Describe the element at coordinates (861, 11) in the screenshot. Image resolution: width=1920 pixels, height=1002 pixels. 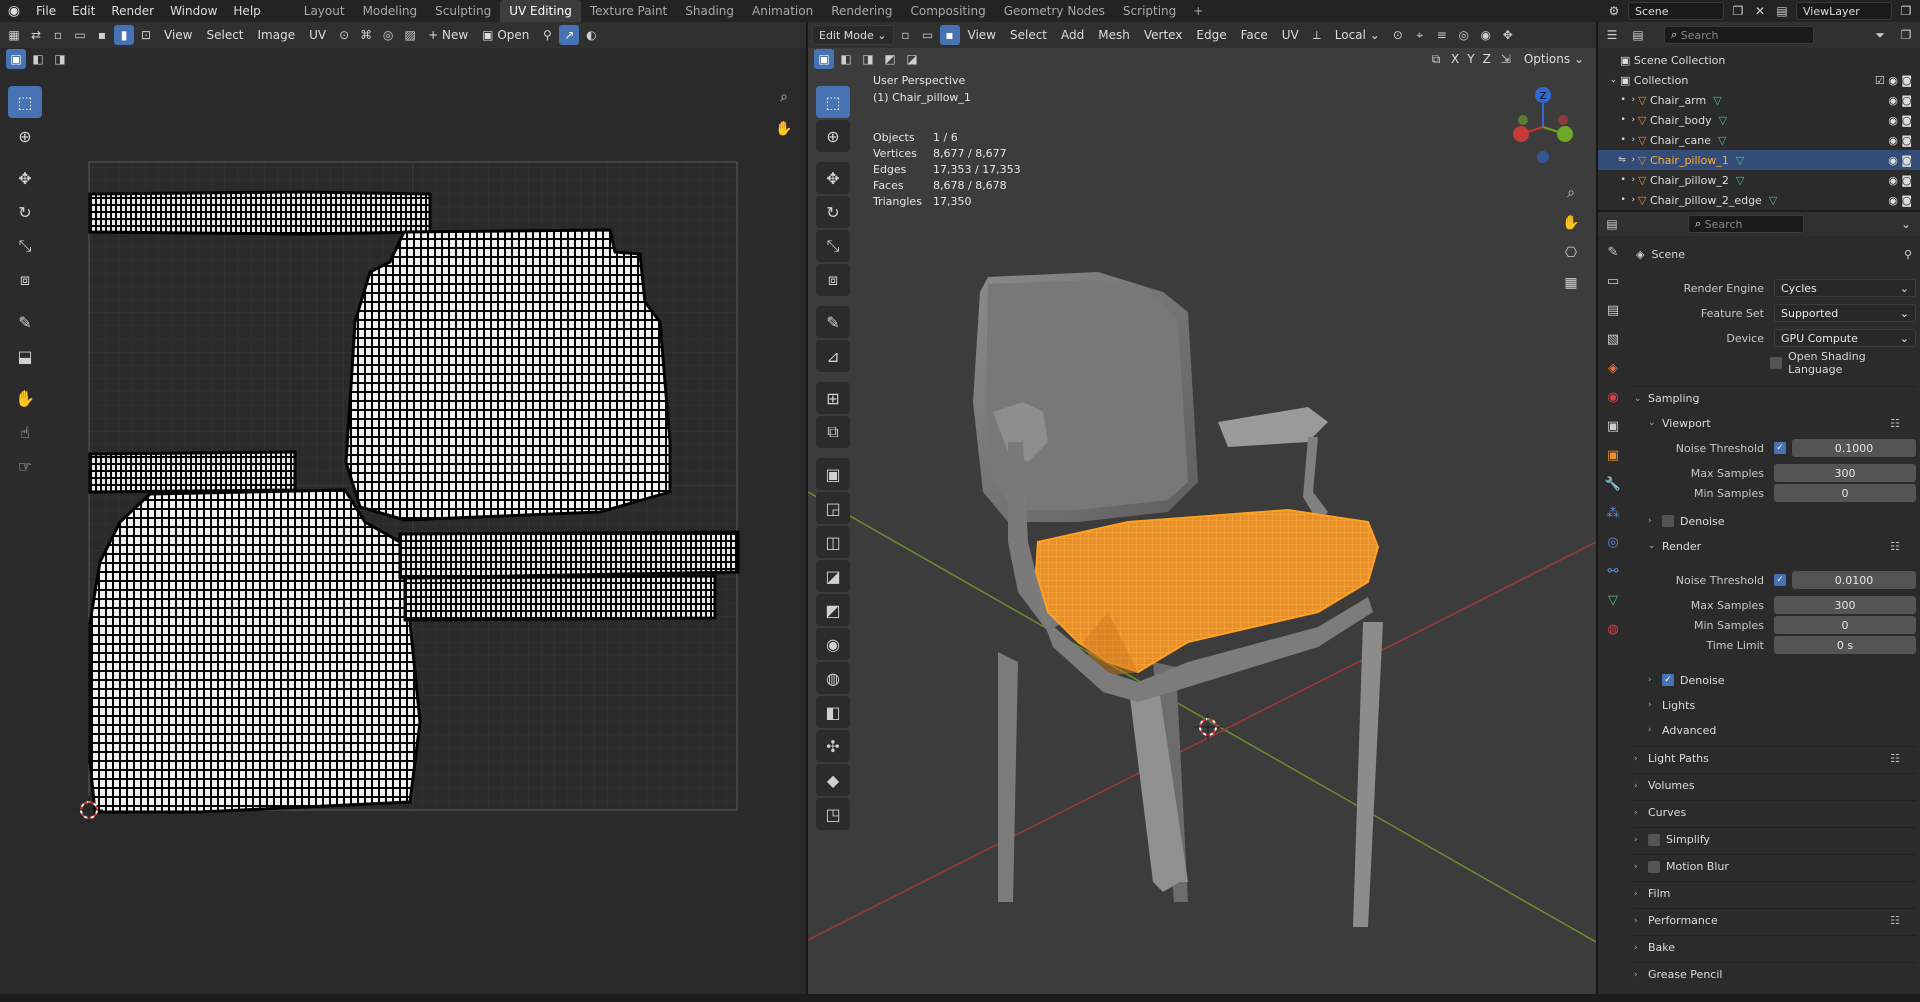
I see `tab-rendering: Rendering` at that location.